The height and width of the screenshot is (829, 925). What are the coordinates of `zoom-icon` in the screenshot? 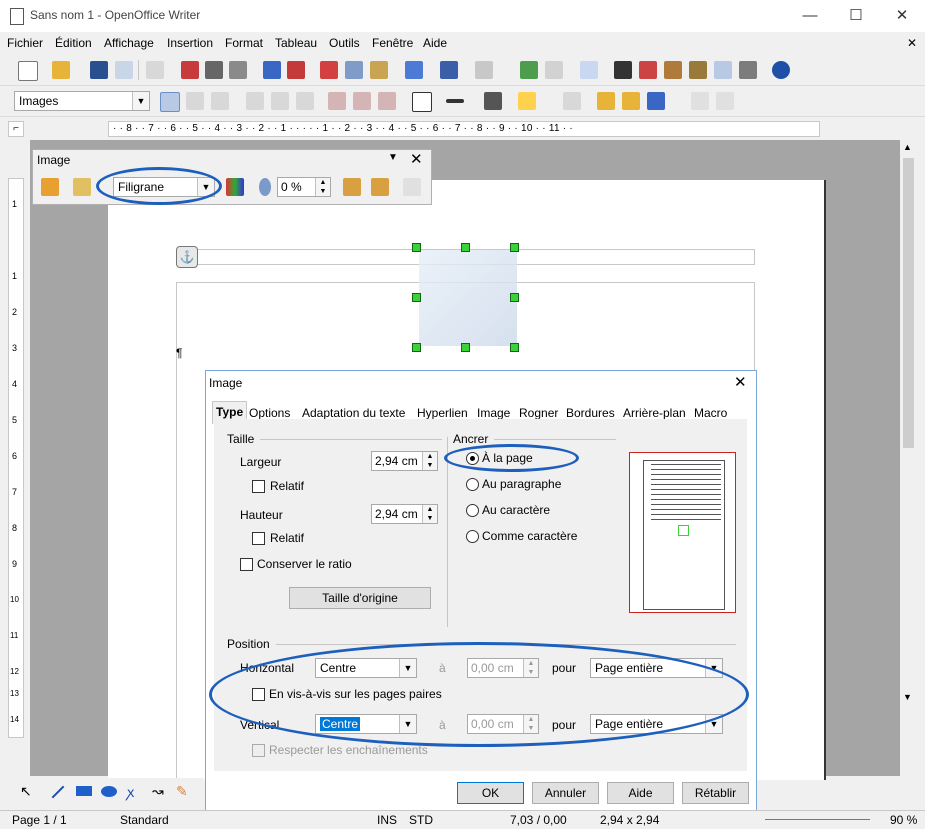 It's located at (748, 70).